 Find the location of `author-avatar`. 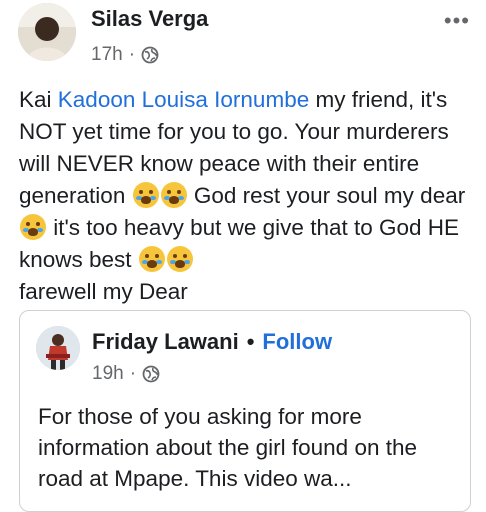

author-avatar is located at coordinates (47, 32).